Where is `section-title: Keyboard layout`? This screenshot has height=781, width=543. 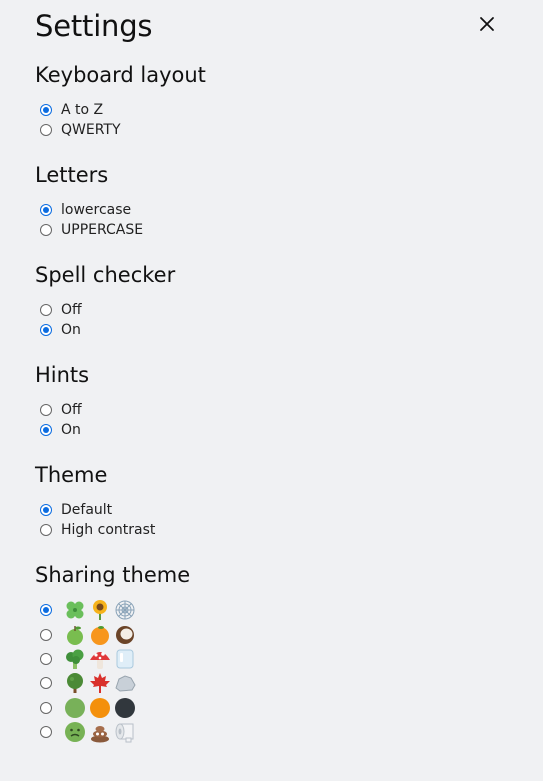 section-title: Keyboard layout is located at coordinates (120, 75).